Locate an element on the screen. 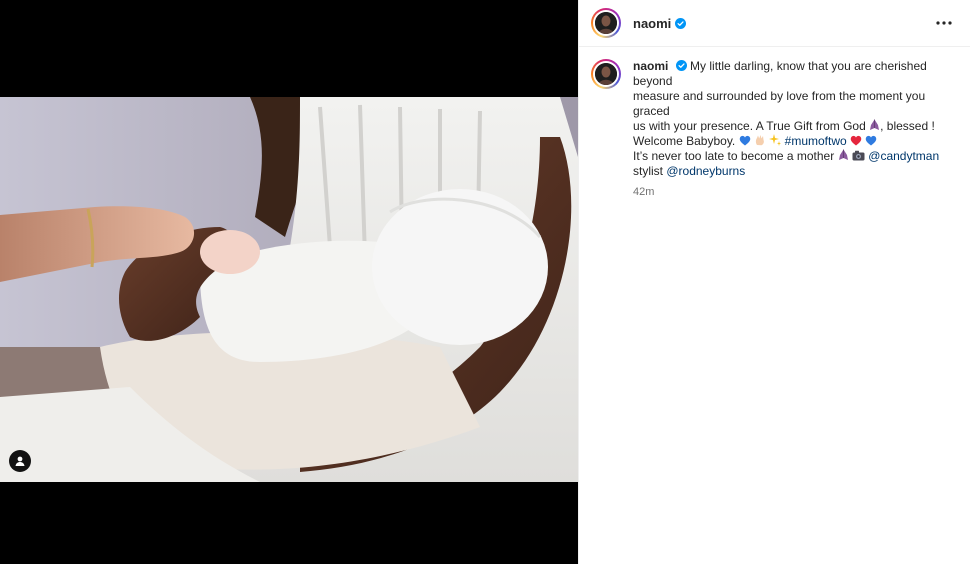 This screenshot has width=970, height=564. header-username: naomi is located at coordinates (652, 23).